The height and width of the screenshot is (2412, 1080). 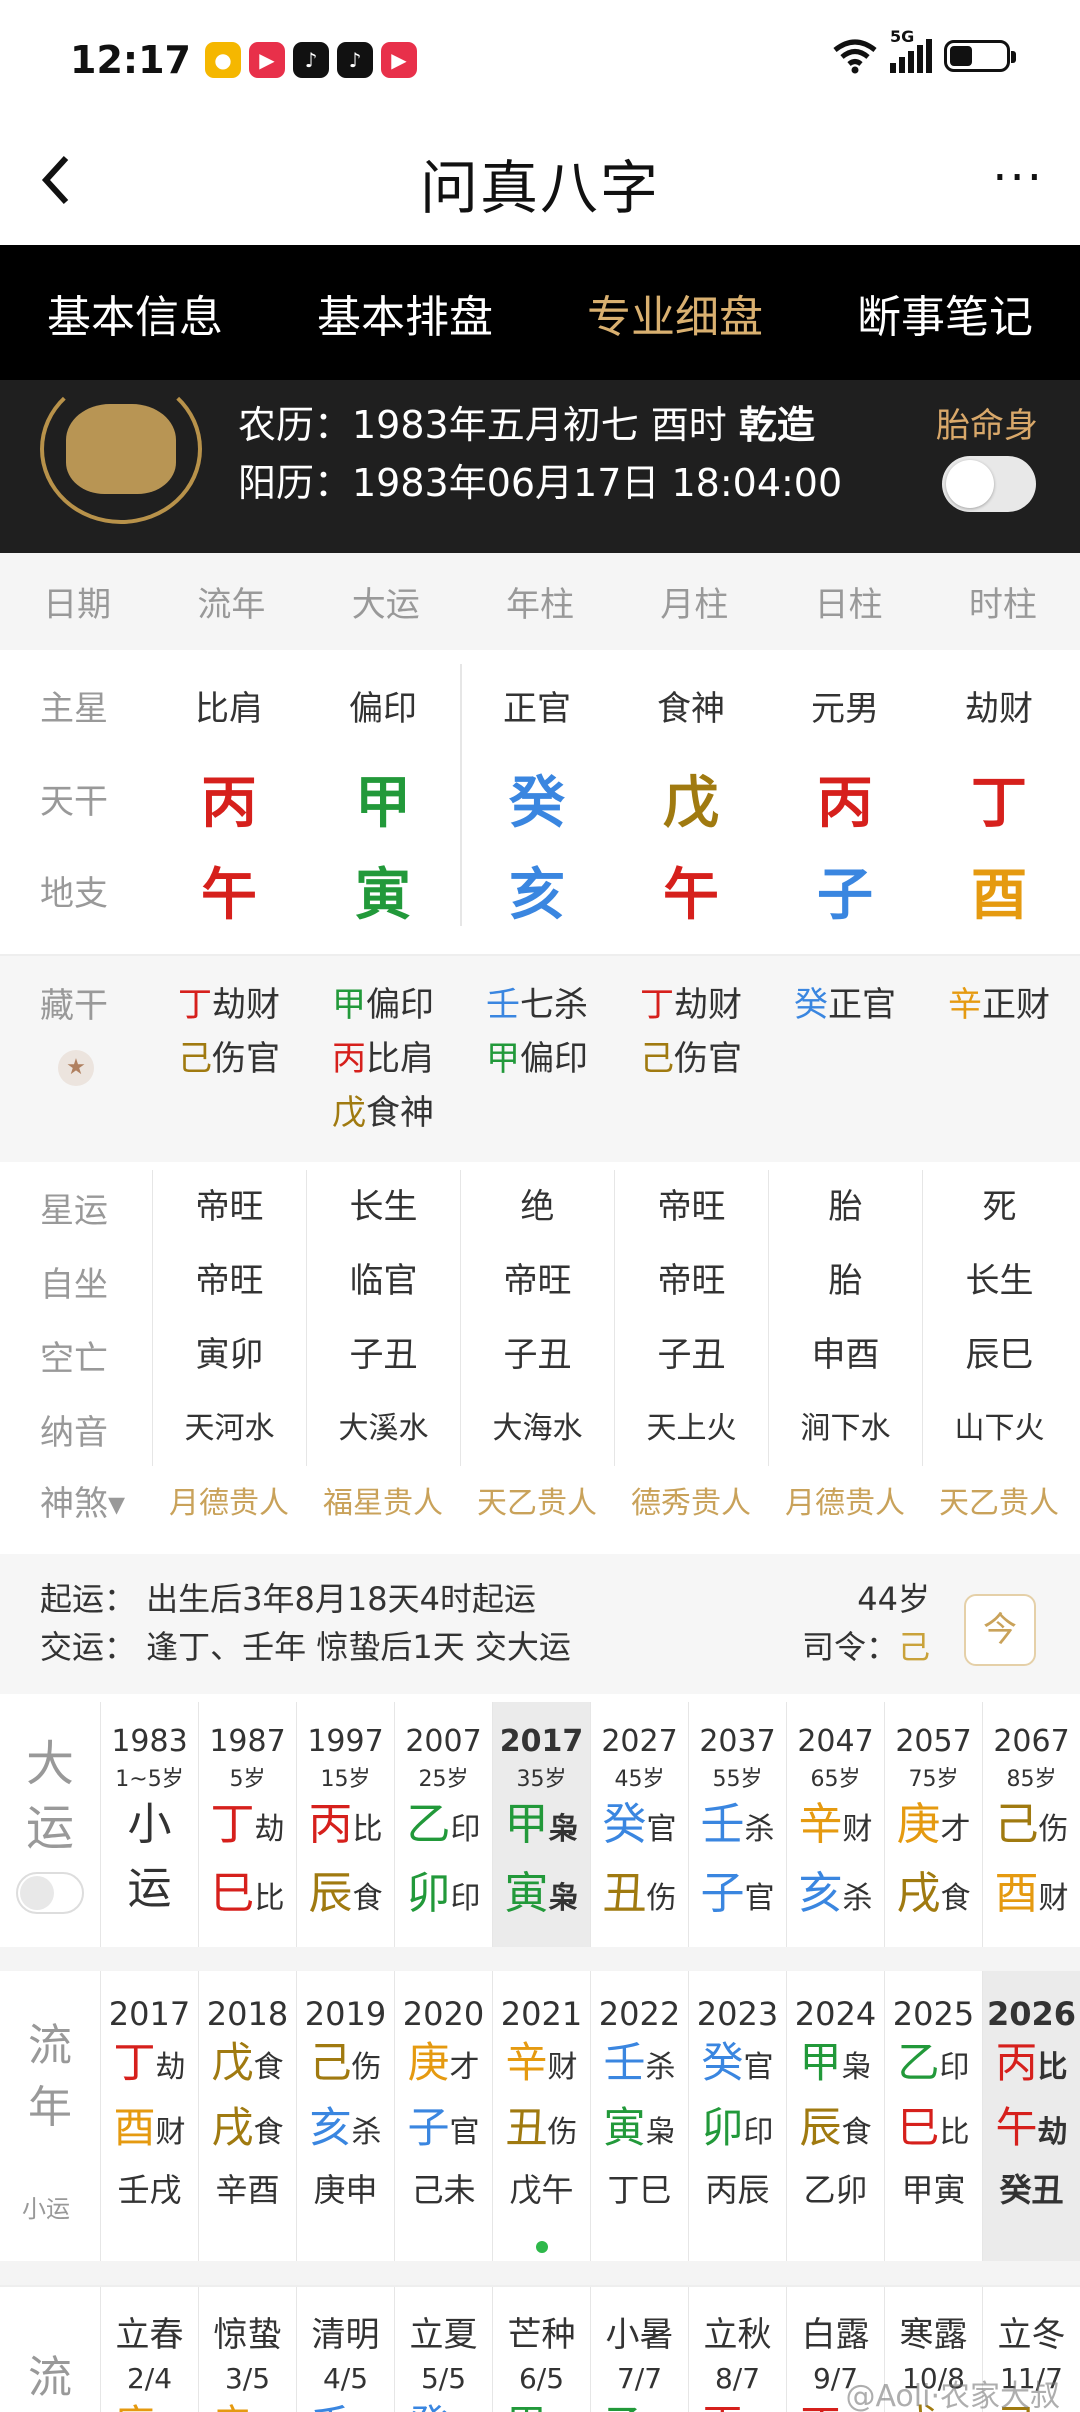 I want to click on dayun-column: 1997 15岁 丙比 辰食, so click(x=345, y=1824).